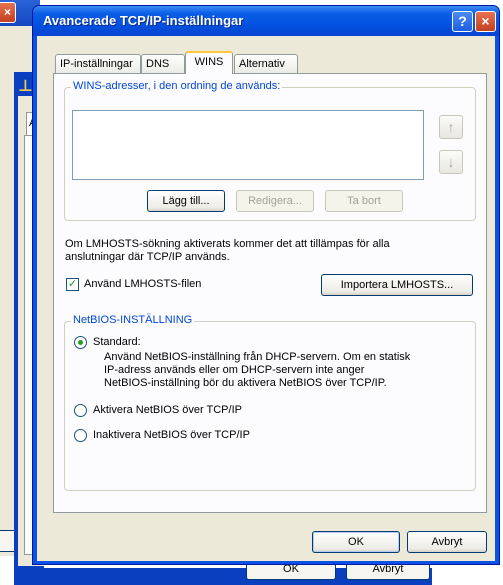 This screenshot has height=585, width=503. I want to click on lmhosts-checkbox-label: Använd LMHOSTS-filen, so click(142, 284).